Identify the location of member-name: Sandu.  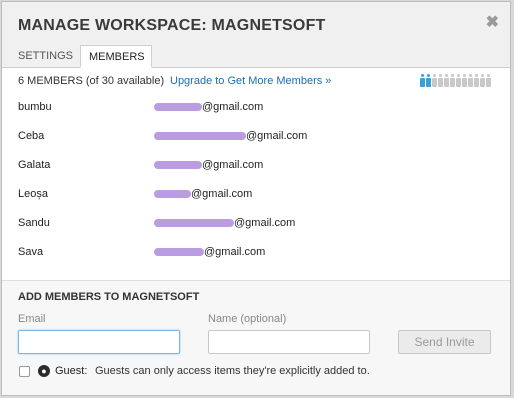
(34, 223).